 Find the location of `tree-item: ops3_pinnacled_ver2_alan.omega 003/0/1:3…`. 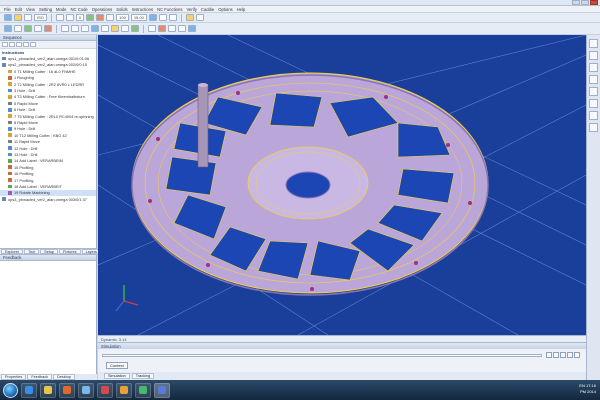

tree-item: ops3_pinnacled_ver2_alan.omega 003/0/1:3… is located at coordinates (48, 199).